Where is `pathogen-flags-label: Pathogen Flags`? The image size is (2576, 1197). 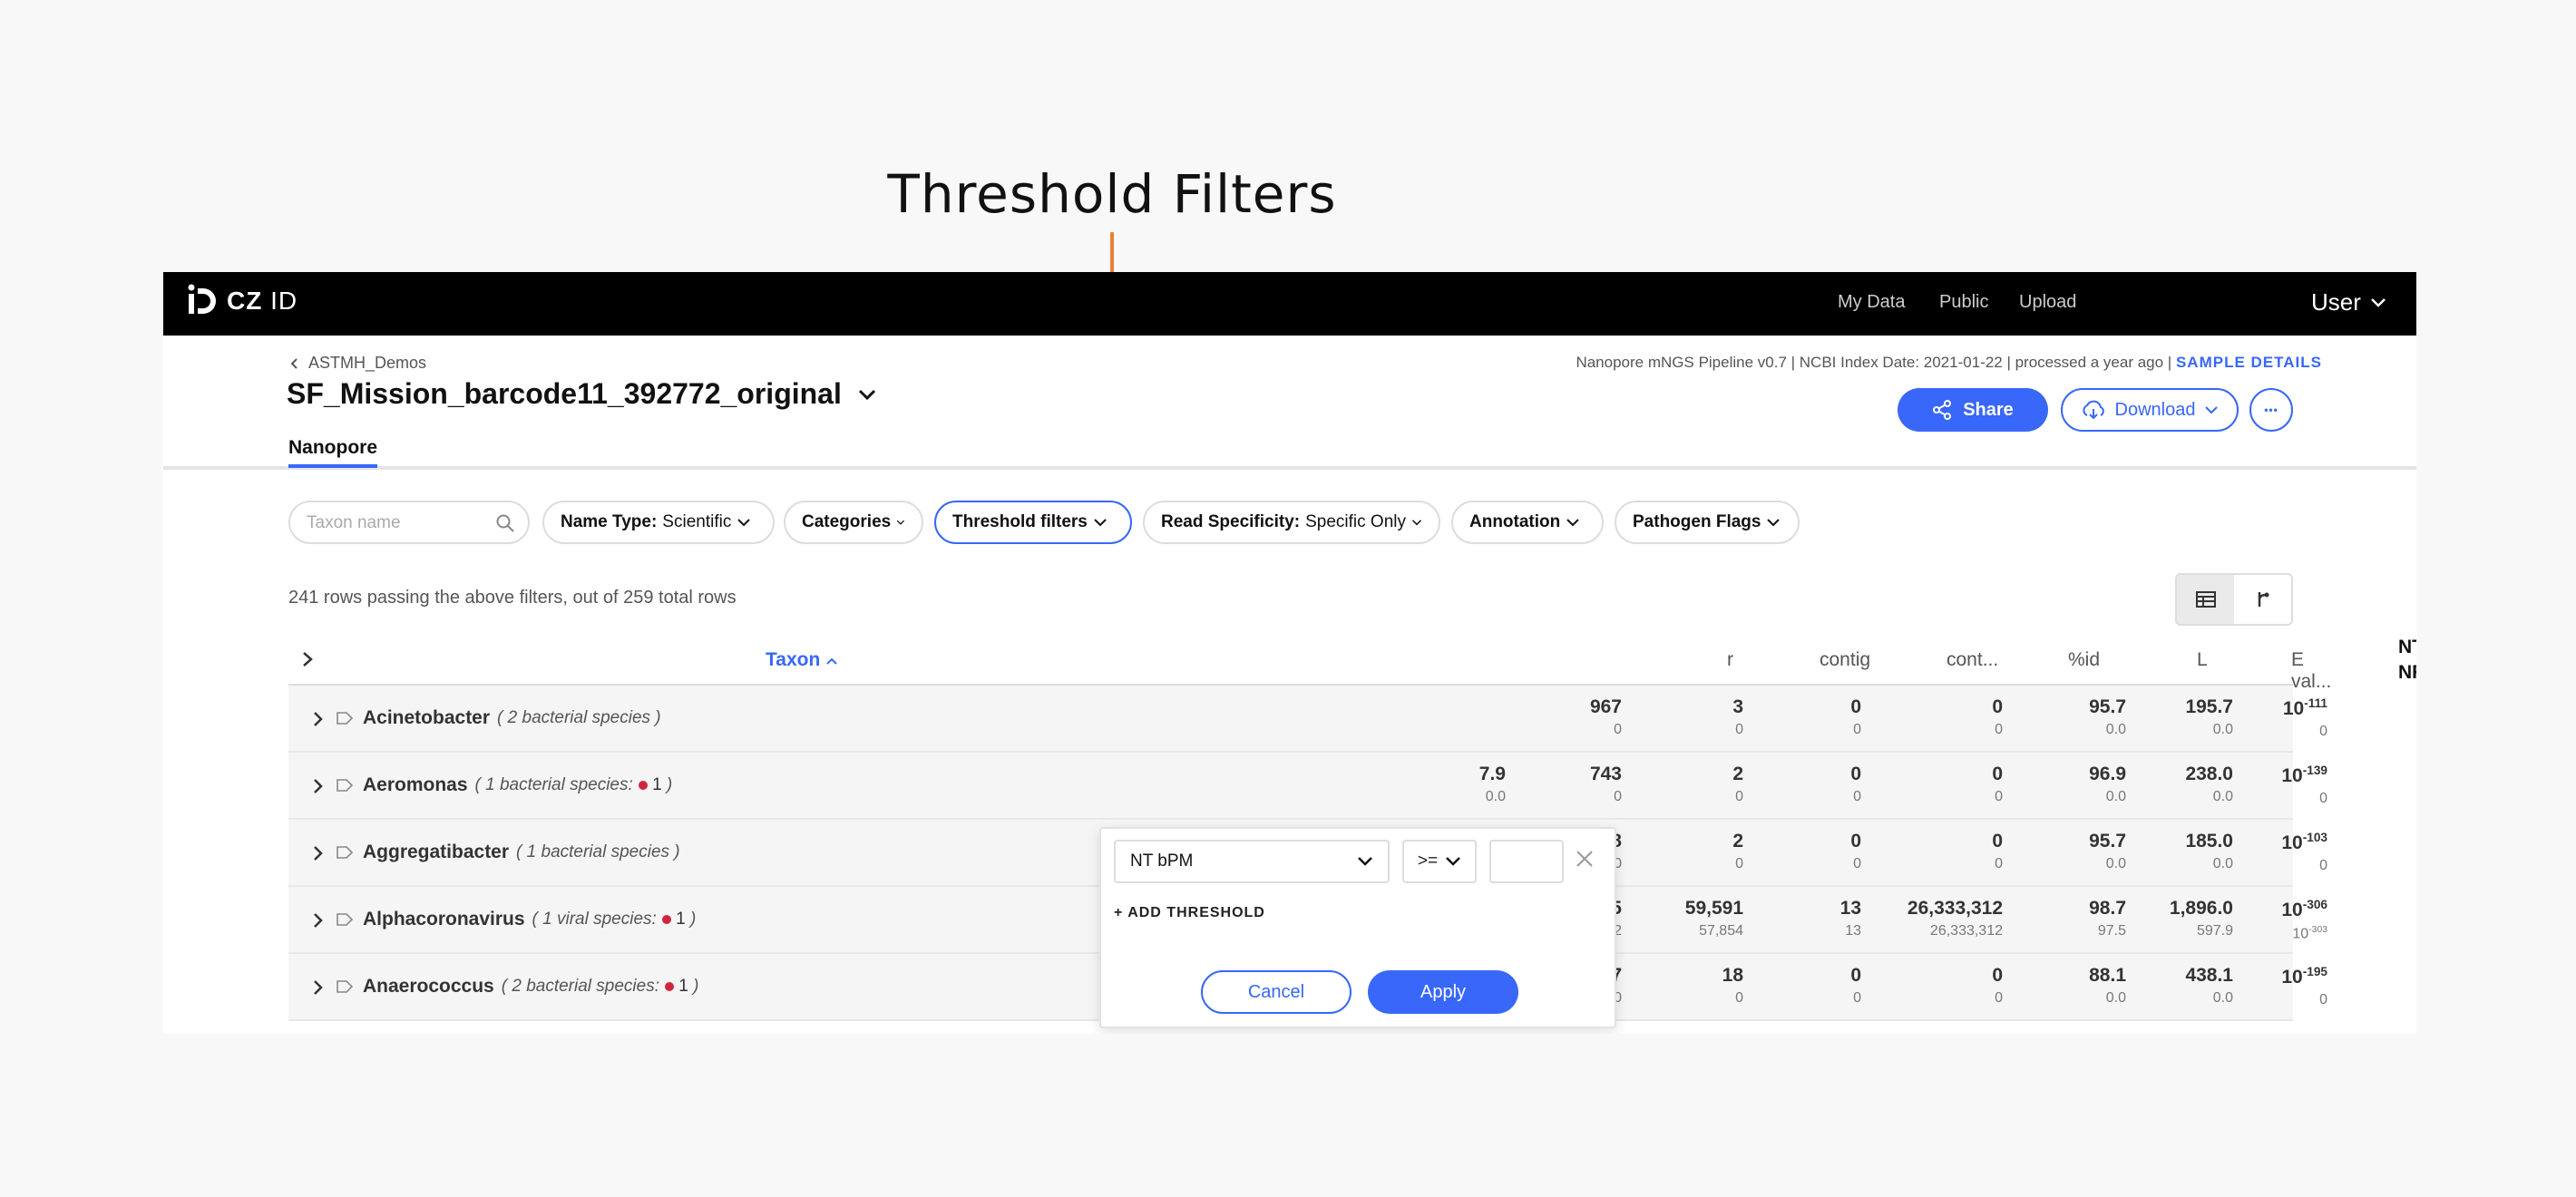
pathogen-flags-label: Pathogen Flags is located at coordinates (1697, 521).